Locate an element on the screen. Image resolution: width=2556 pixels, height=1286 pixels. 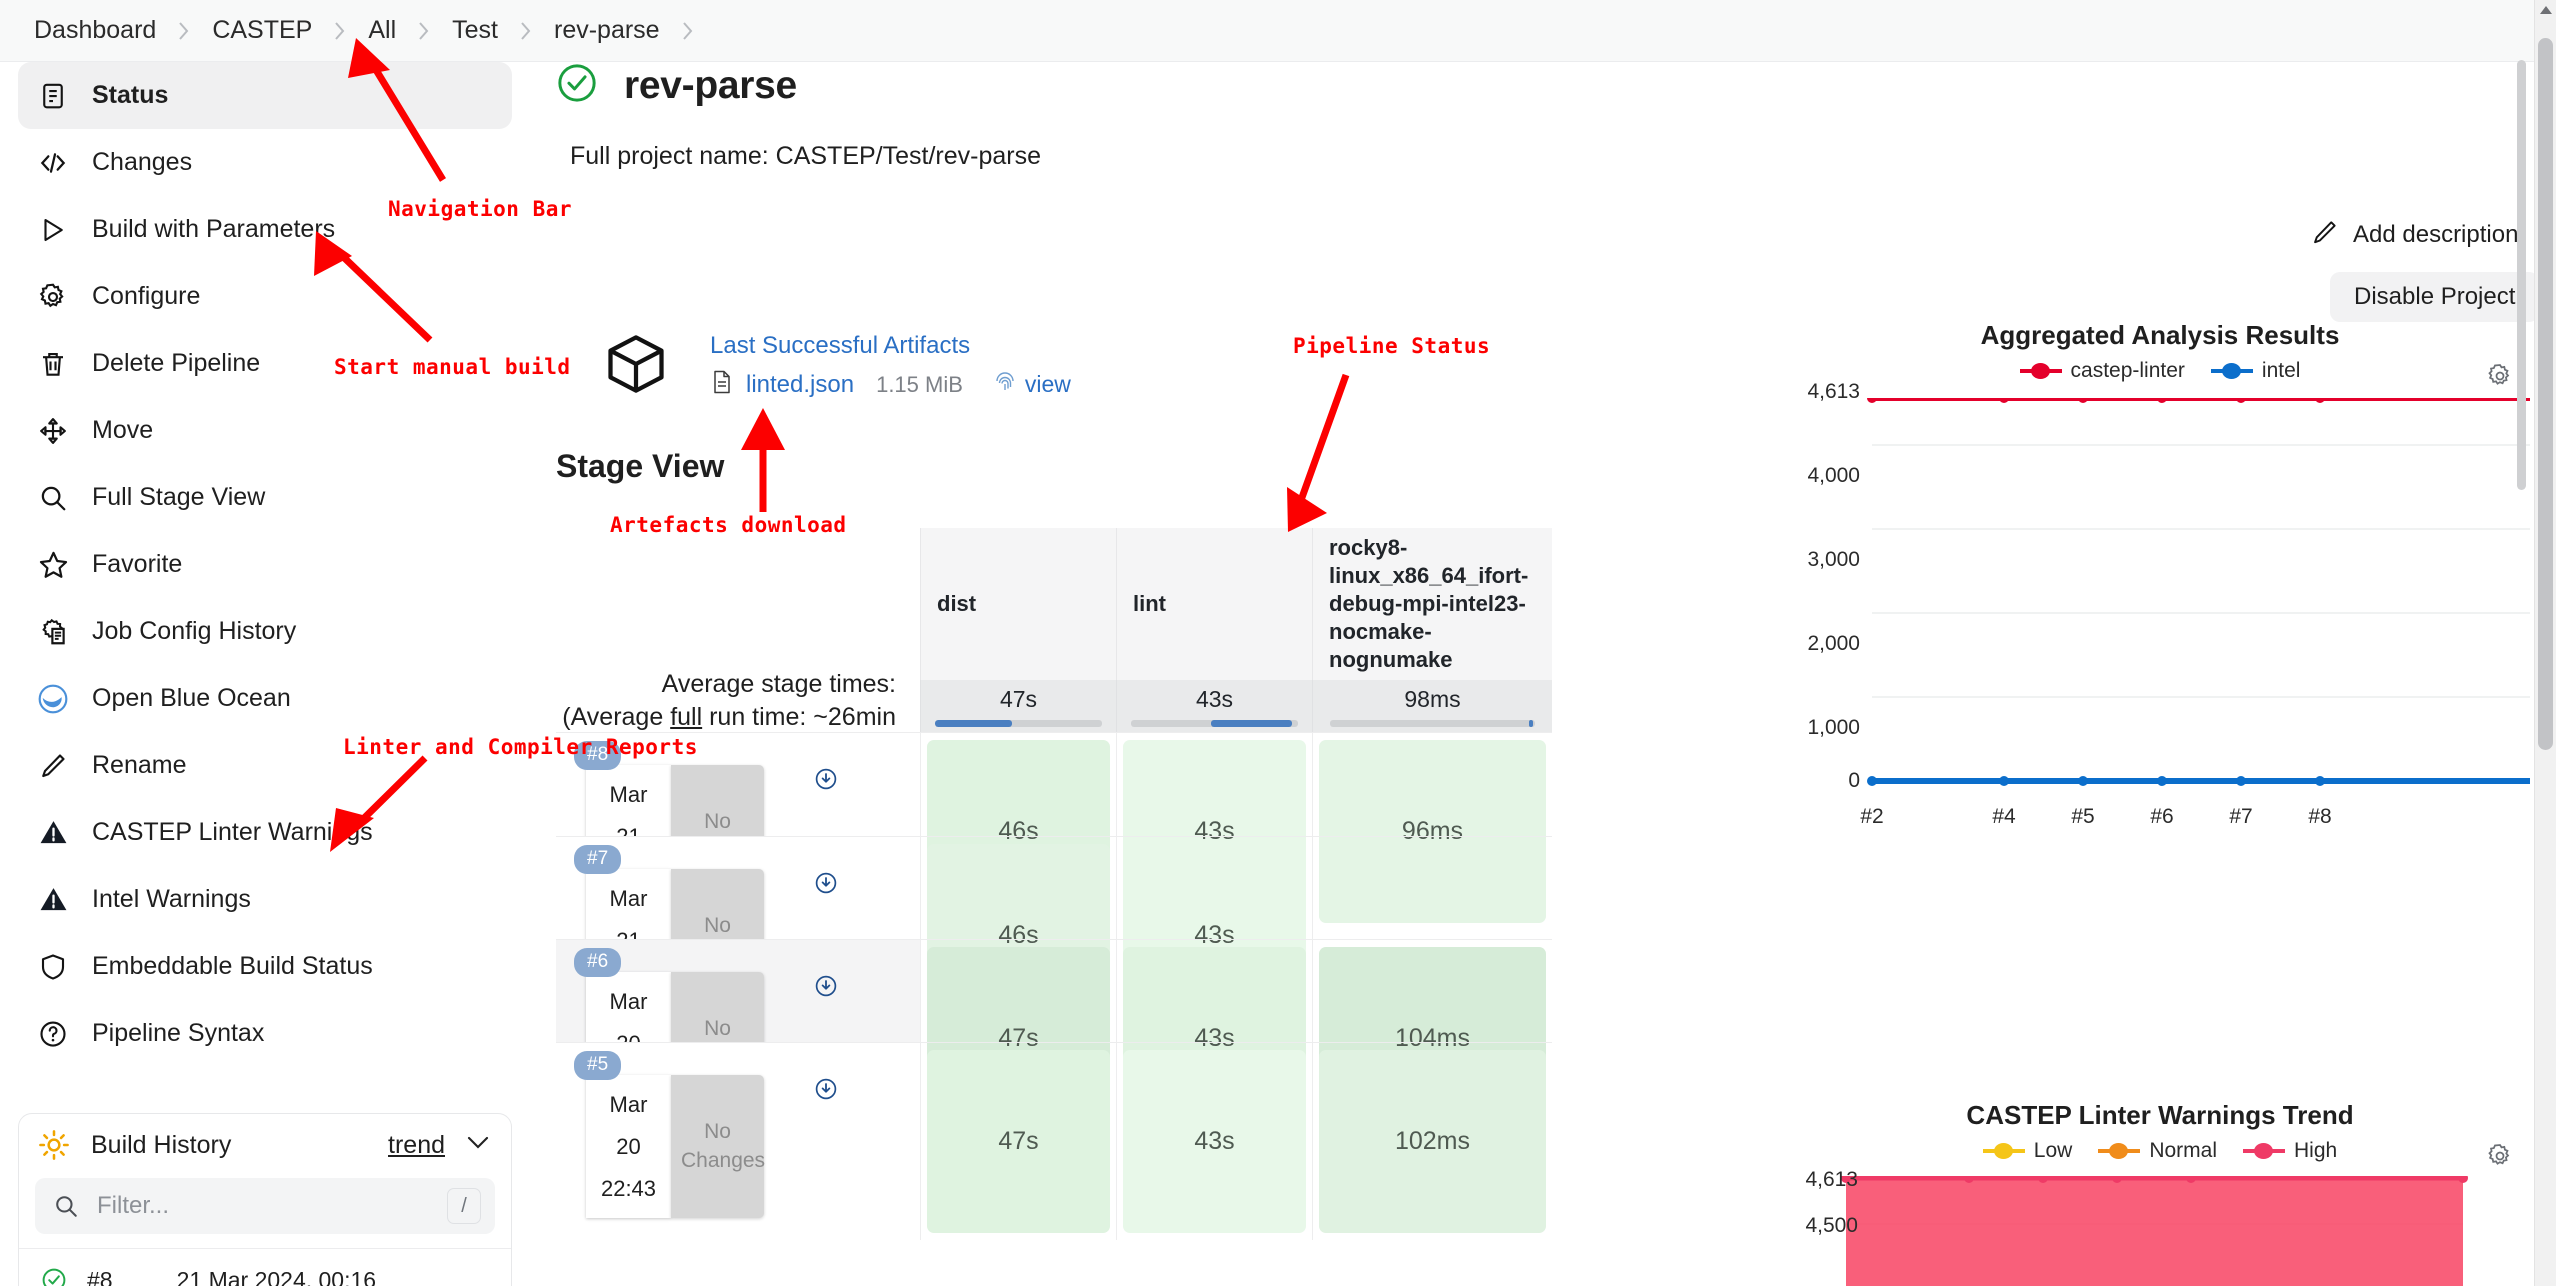
sidebar-item-full-stage-view: Full Stage View is located at coordinates (265, 497).